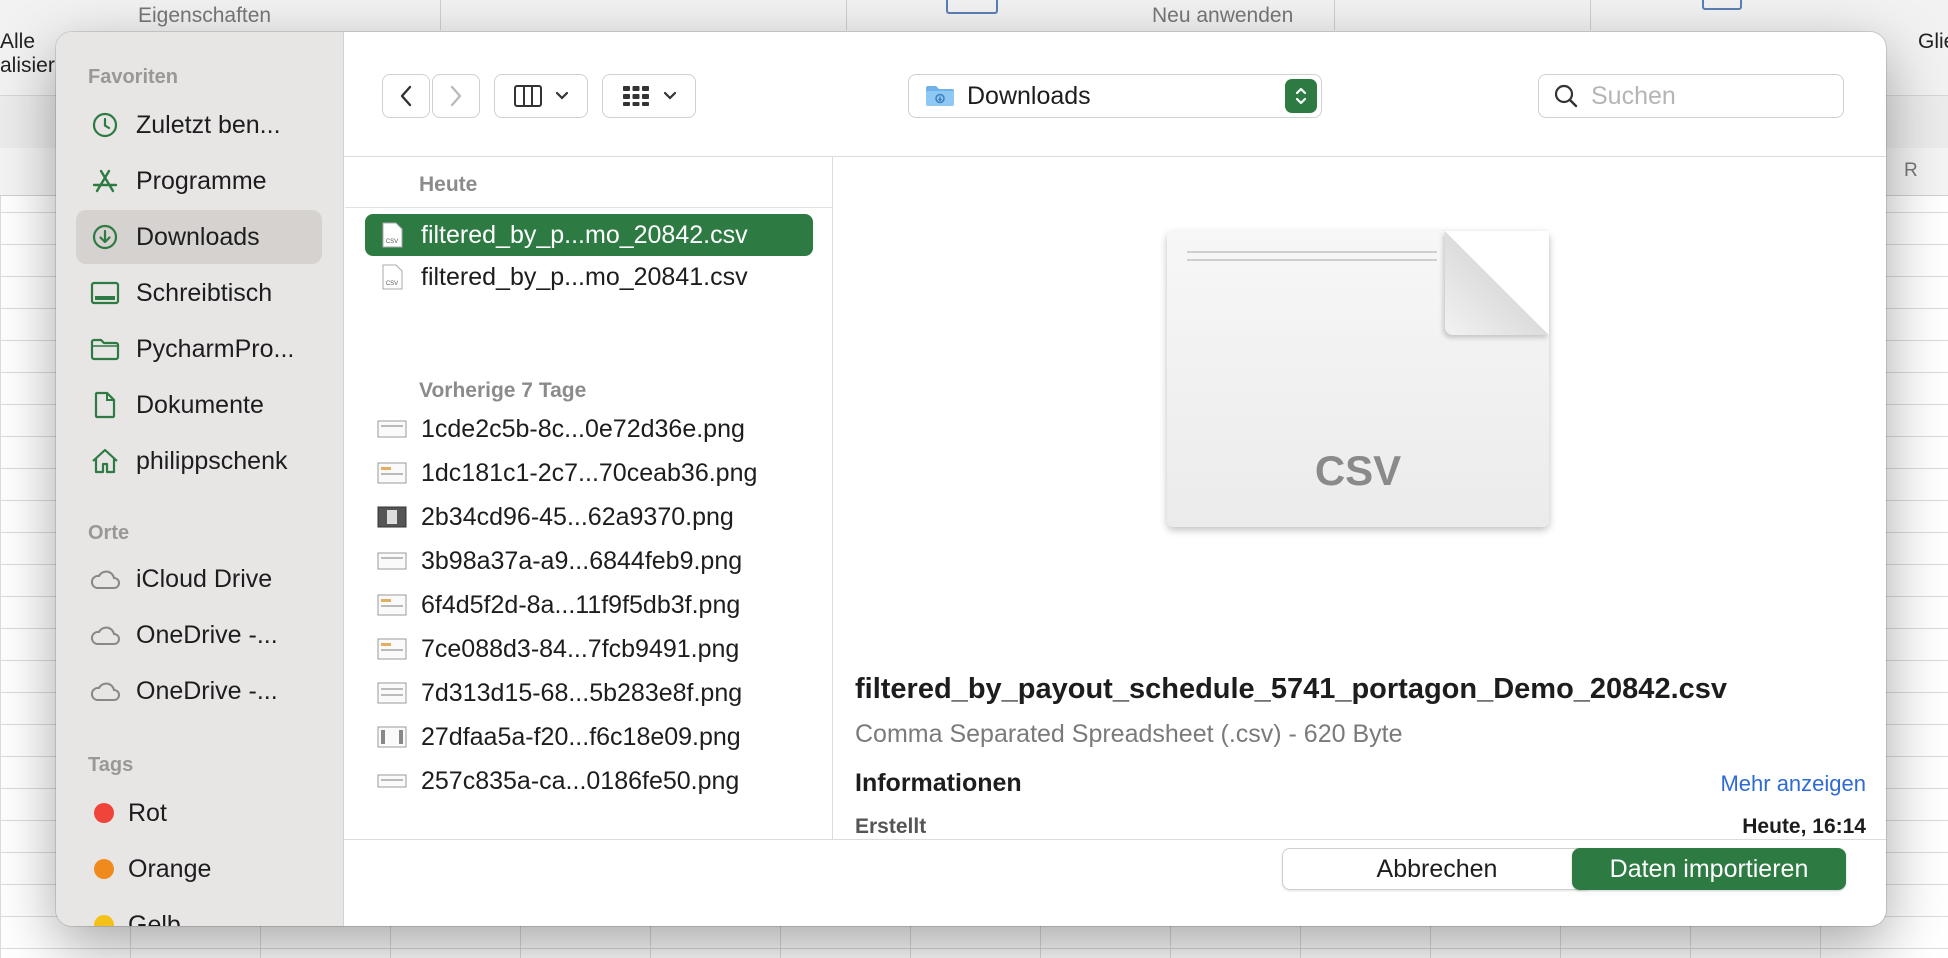 This screenshot has width=1948, height=958. I want to click on import-data-button: Daten importieren, so click(1709, 869).